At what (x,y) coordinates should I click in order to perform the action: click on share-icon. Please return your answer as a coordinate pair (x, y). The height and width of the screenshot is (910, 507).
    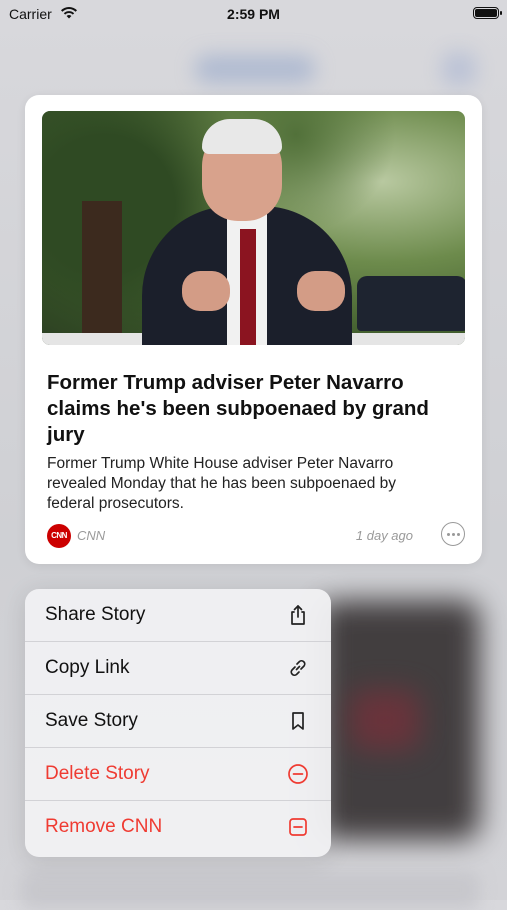
    Looking at the image, I should click on (298, 615).